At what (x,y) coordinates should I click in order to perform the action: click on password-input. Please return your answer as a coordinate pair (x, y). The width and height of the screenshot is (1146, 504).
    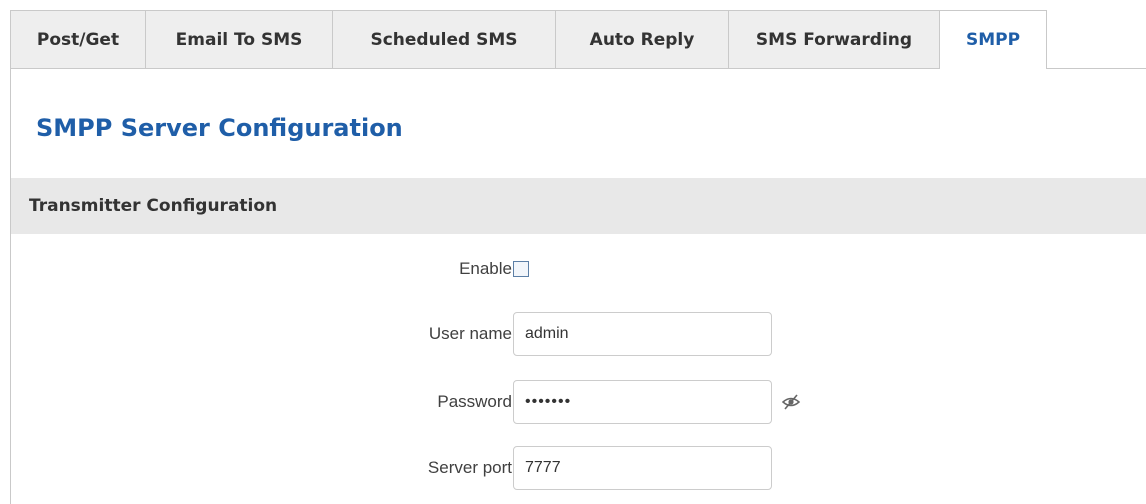
    Looking at the image, I should click on (642, 402).